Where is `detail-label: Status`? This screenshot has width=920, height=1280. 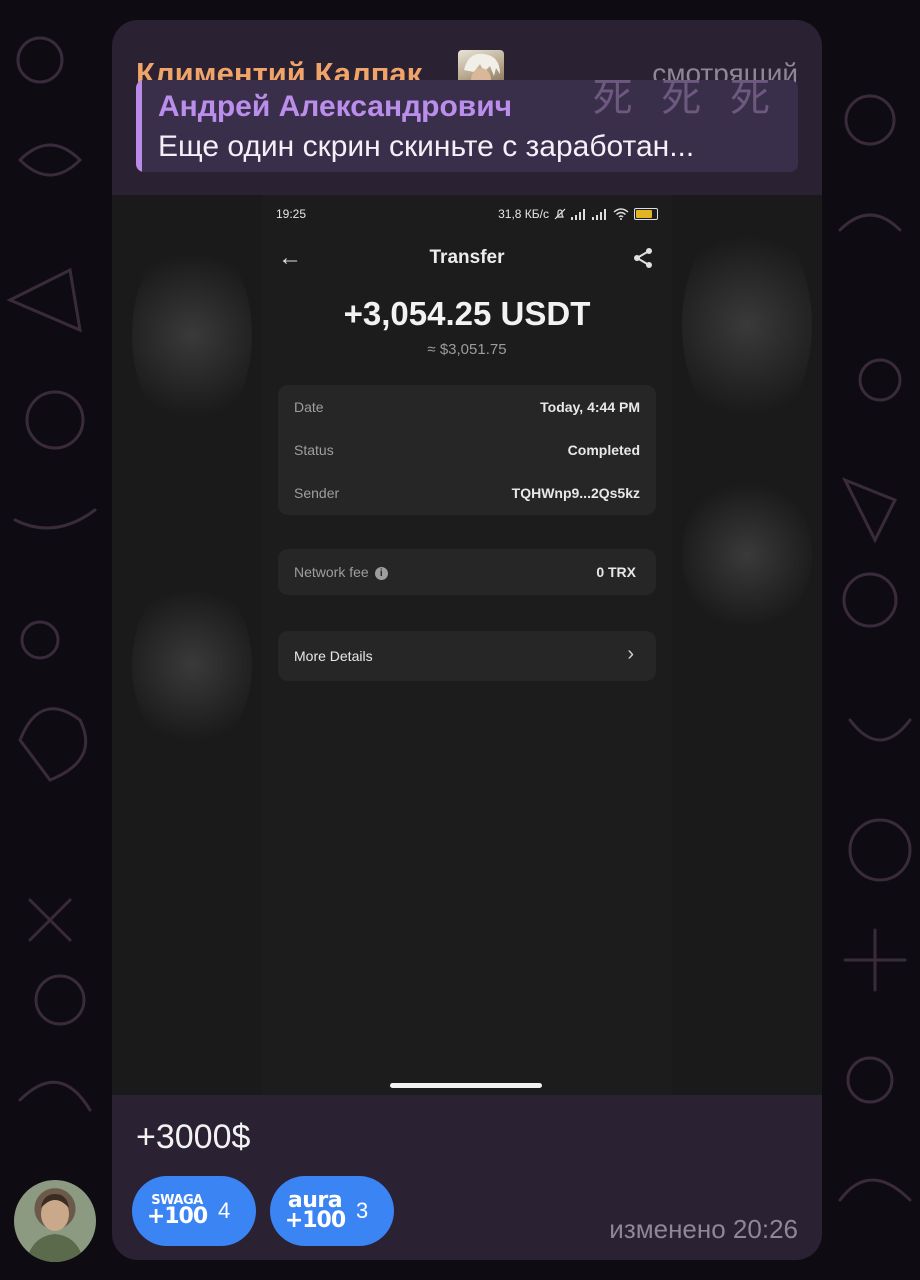 detail-label: Status is located at coordinates (314, 450).